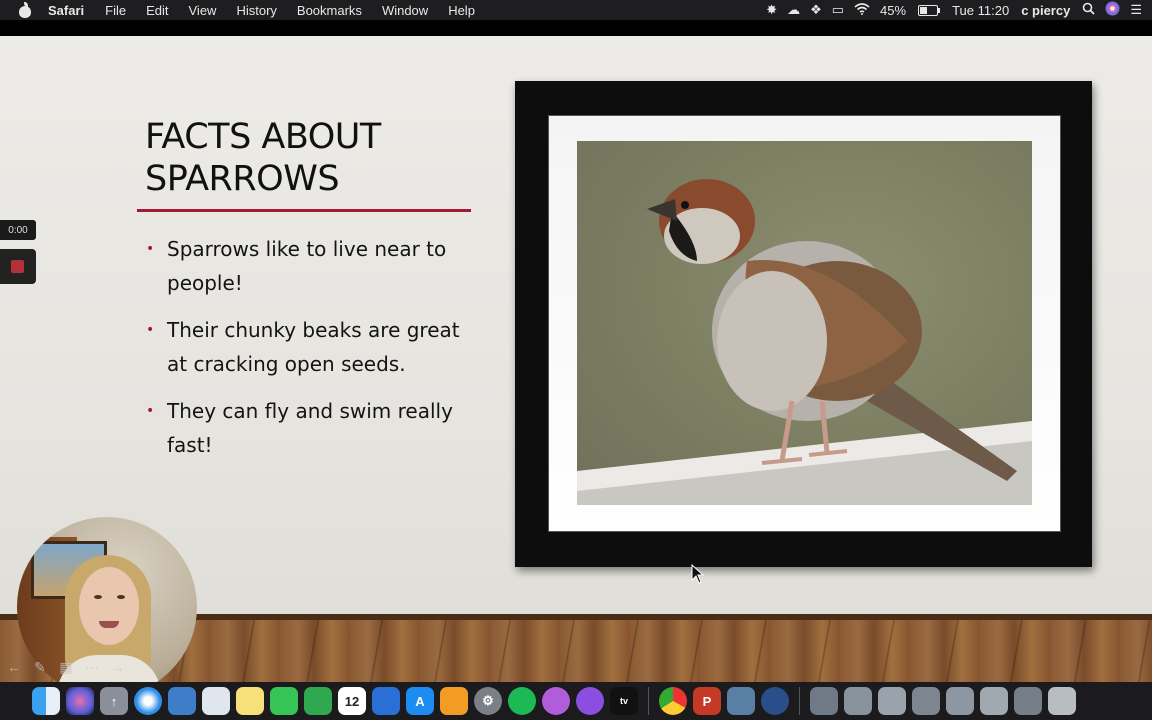  Describe the element at coordinates (216, 701) in the screenshot. I see `photos-icon` at that location.